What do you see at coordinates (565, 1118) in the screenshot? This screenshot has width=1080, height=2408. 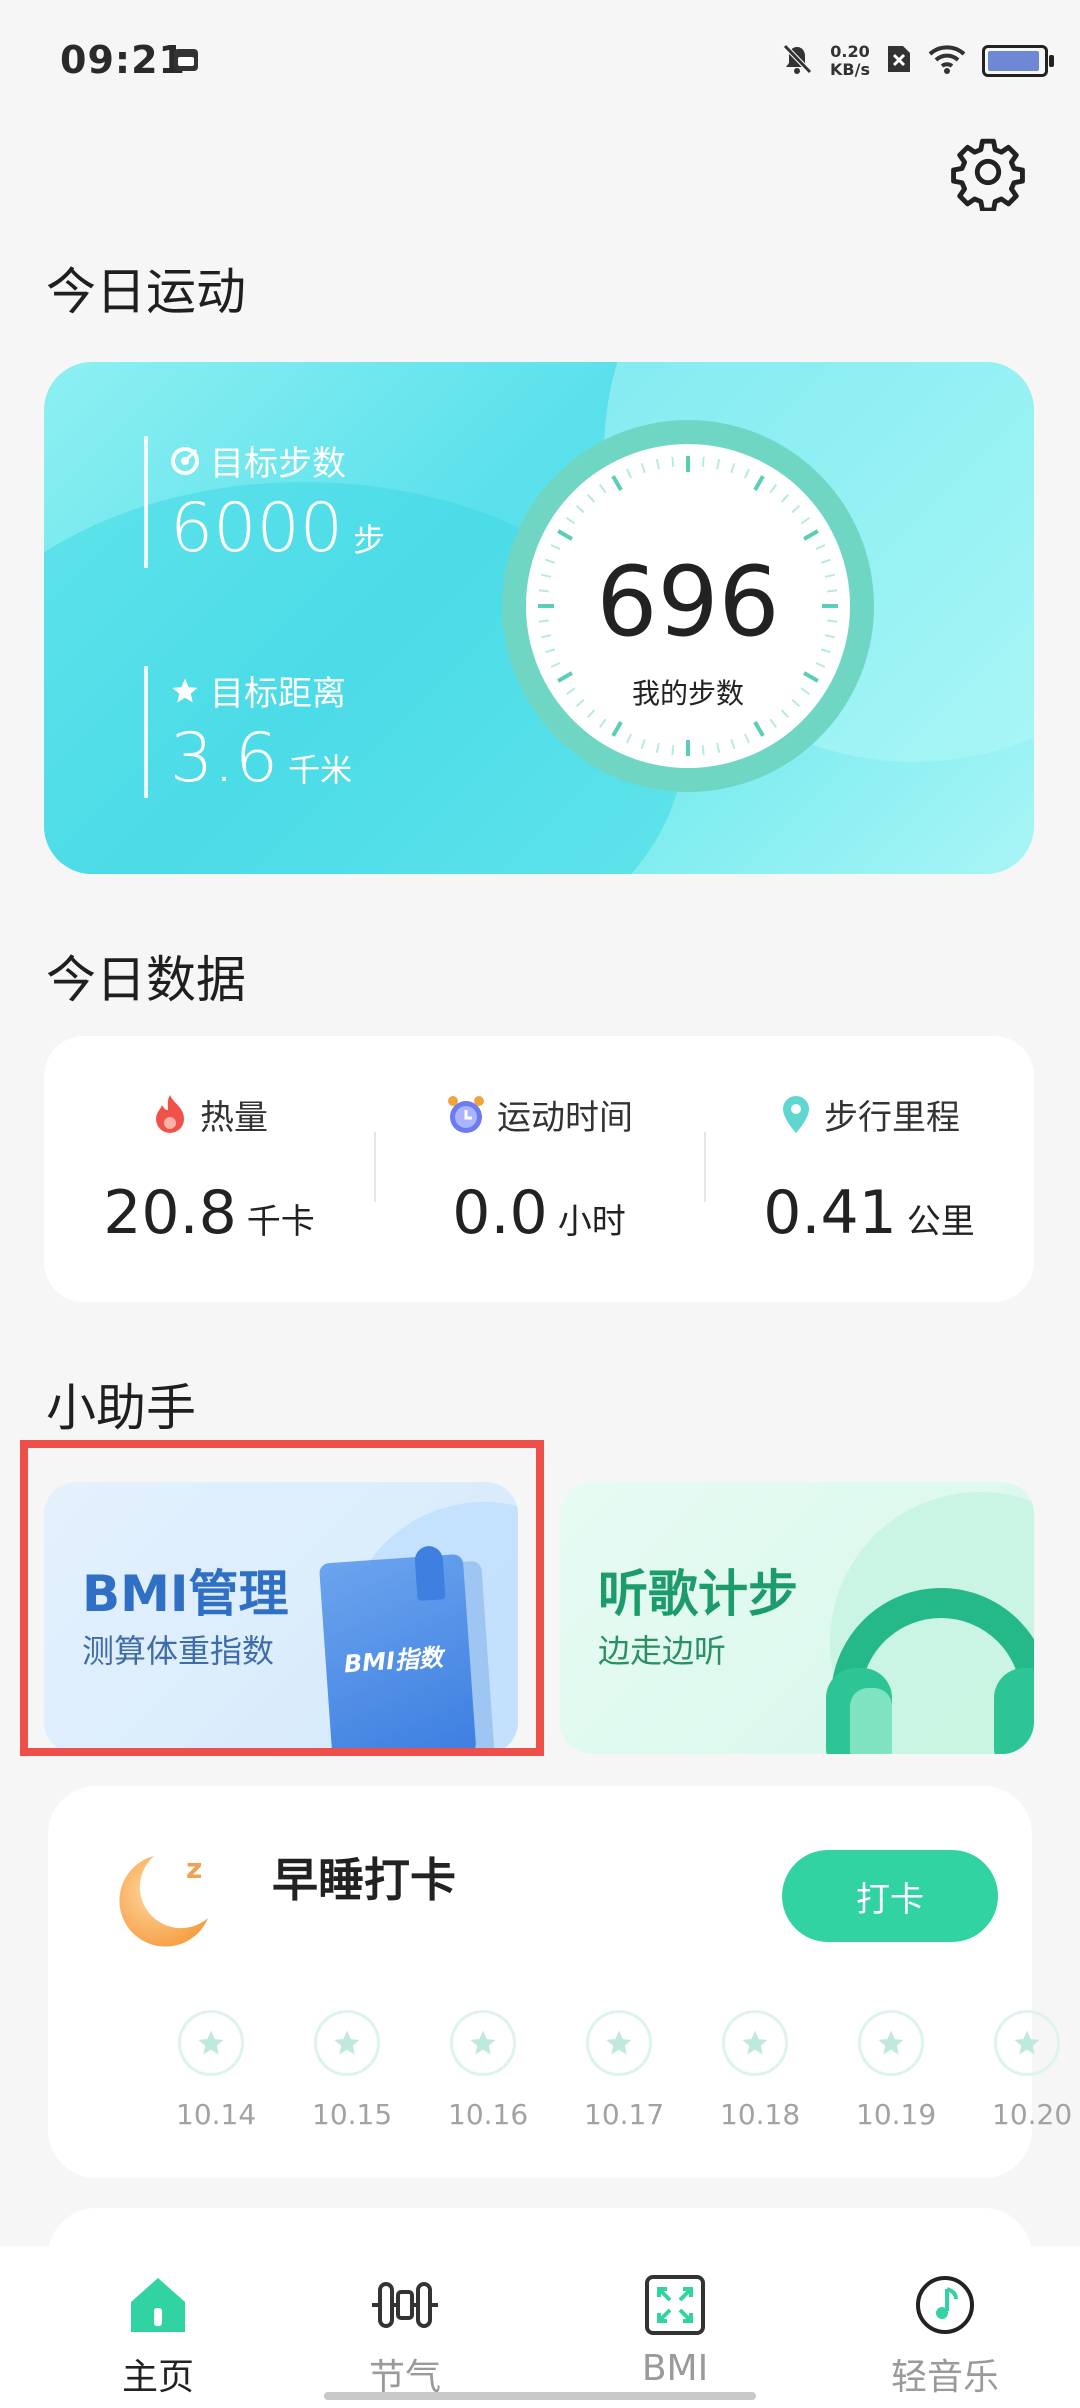 I see `exercise-time-label: 运动时间` at bounding box center [565, 1118].